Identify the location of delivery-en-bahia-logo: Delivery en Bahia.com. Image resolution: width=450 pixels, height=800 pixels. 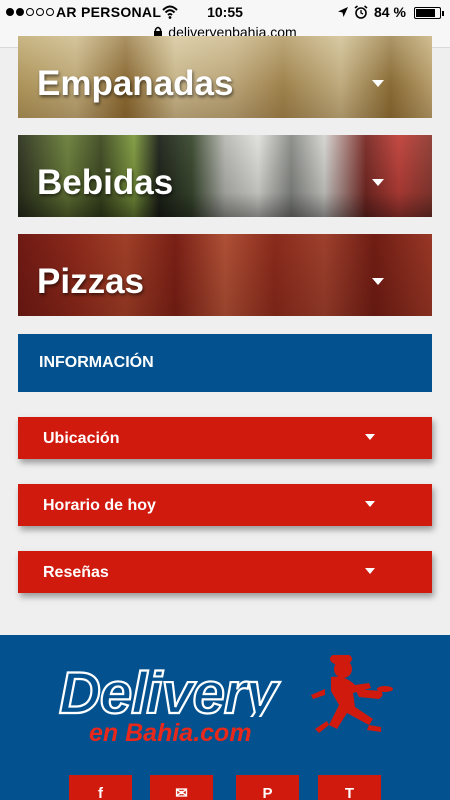
(225, 703).